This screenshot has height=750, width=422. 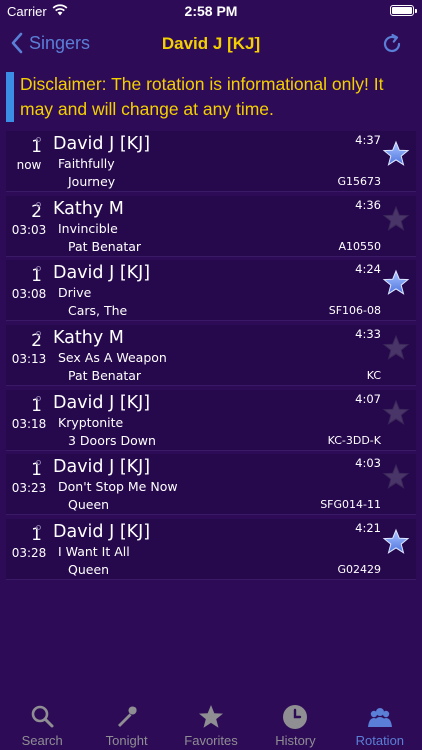 I want to click on tab-rotation: Rotation, so click(x=380, y=725).